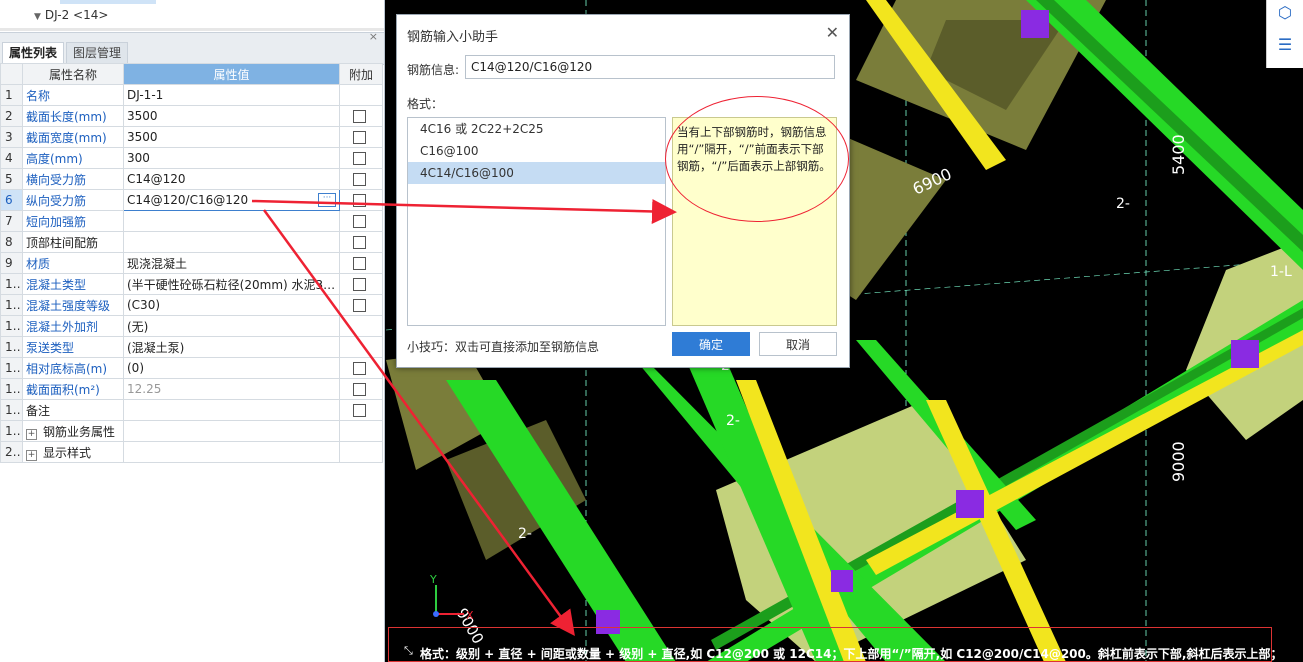  I want to click on row-number: 15, so click(11, 389).